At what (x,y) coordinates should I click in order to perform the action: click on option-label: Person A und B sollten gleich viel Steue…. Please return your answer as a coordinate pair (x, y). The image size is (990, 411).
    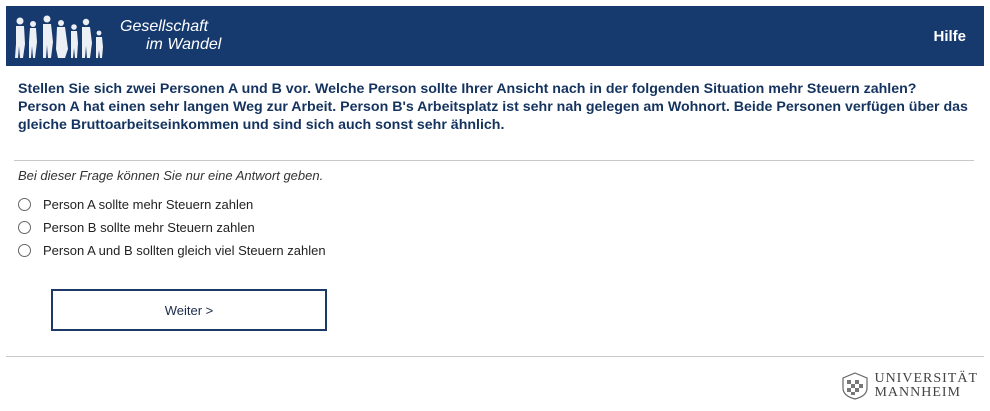
    Looking at the image, I should click on (184, 250).